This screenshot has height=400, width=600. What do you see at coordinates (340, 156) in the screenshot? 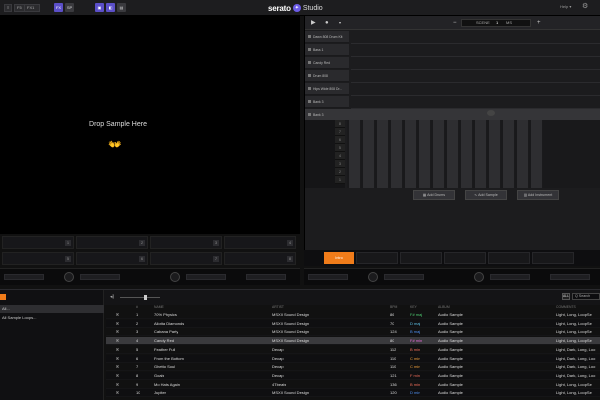
I see `piano-key: 4` at bounding box center [340, 156].